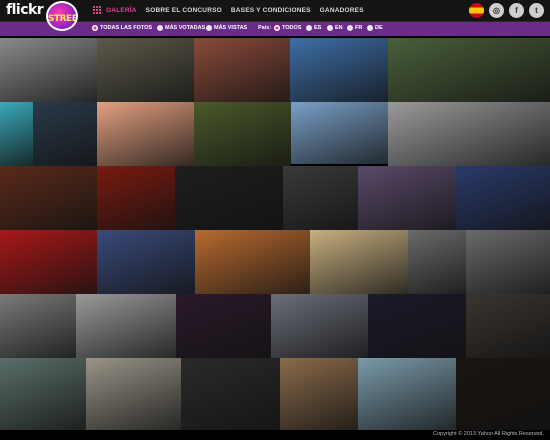 Image resolution: width=550 pixels, height=440 pixels. What do you see at coordinates (126, 28) in the screenshot?
I see `filter-label: TODAS LAS FOTOS` at bounding box center [126, 28].